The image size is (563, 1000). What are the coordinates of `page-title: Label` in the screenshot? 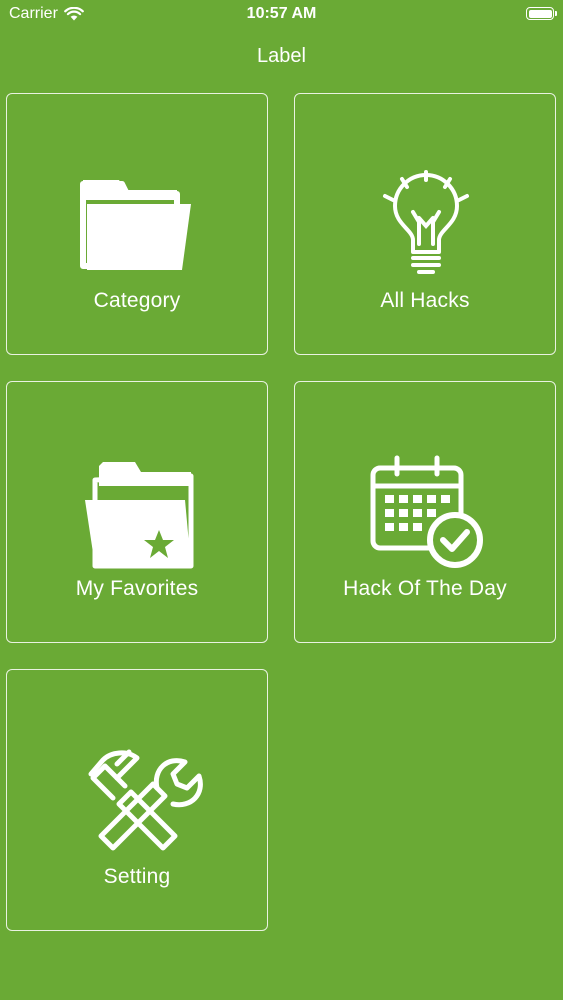 It's located at (281, 56).